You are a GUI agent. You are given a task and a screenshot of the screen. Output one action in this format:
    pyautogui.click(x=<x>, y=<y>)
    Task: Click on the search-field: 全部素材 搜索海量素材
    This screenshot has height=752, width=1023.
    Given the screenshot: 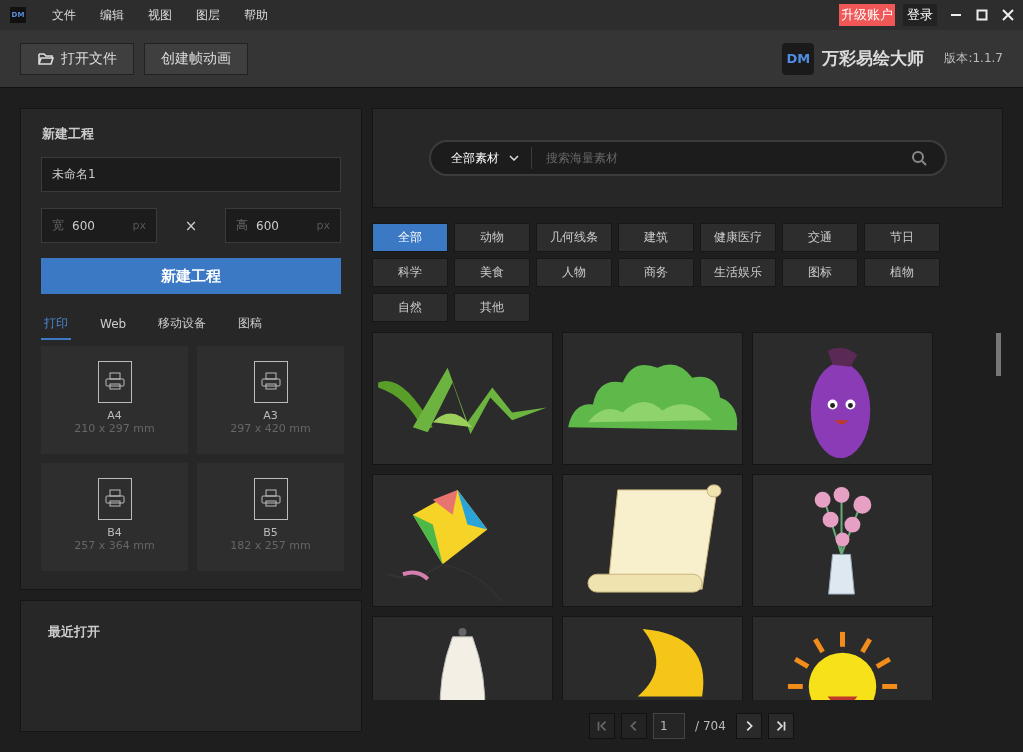 What is the action you would take?
    pyautogui.click(x=687, y=158)
    